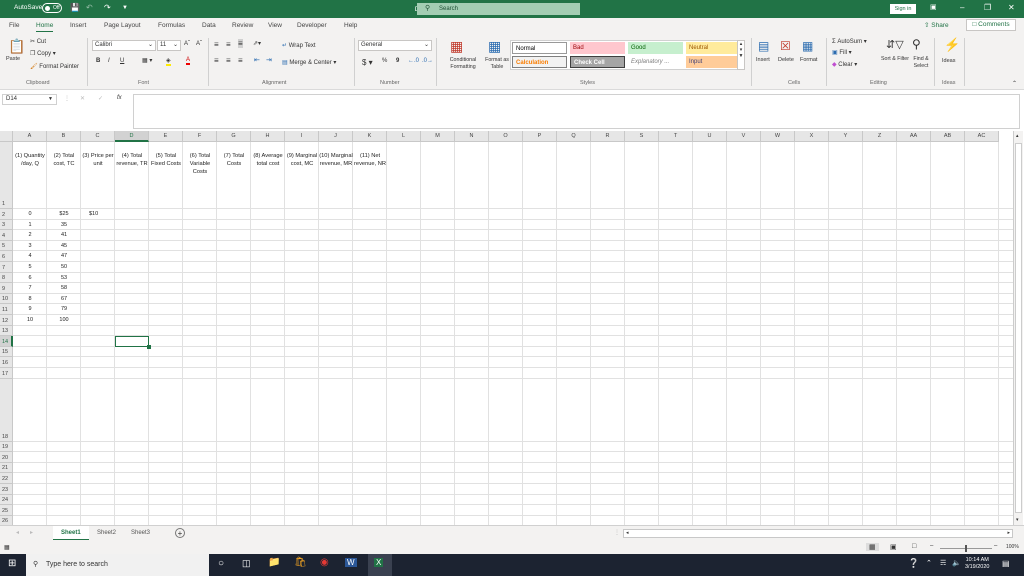 This screenshot has height=576, width=1024. What do you see at coordinates (98, 136) in the screenshot?
I see `column-header-c: C` at bounding box center [98, 136].